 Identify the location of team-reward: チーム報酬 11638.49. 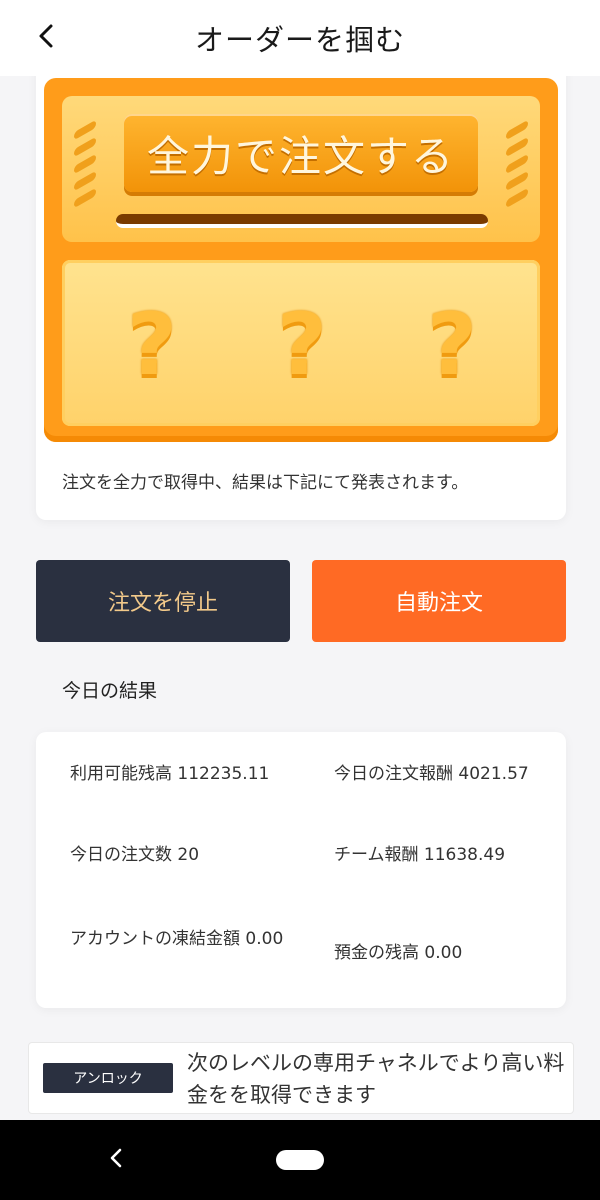
(420, 855).